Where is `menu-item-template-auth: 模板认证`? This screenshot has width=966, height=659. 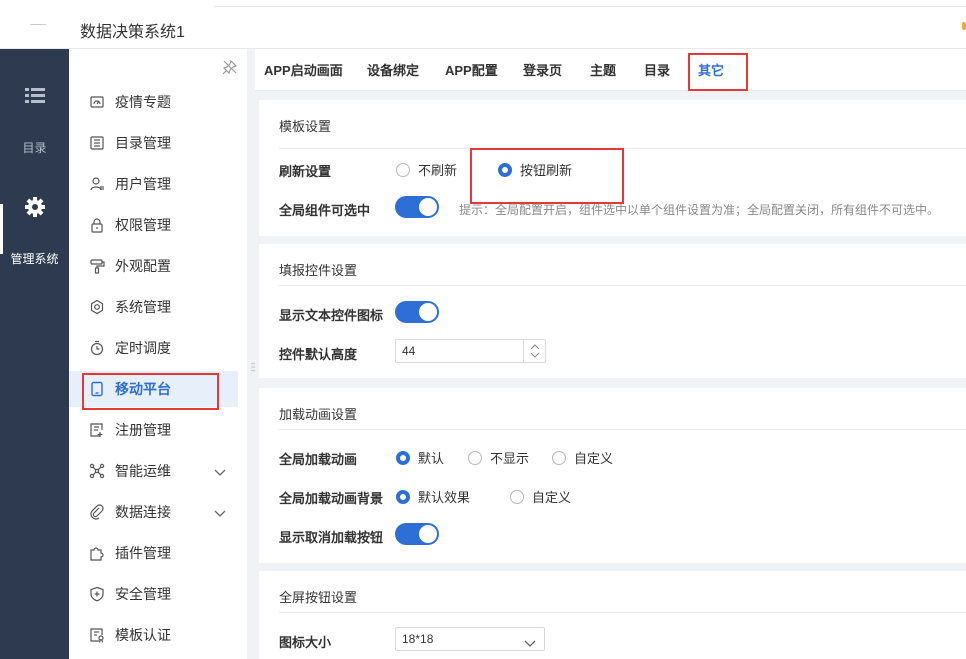
menu-item-template-auth: 模板认证 is located at coordinates (153, 635).